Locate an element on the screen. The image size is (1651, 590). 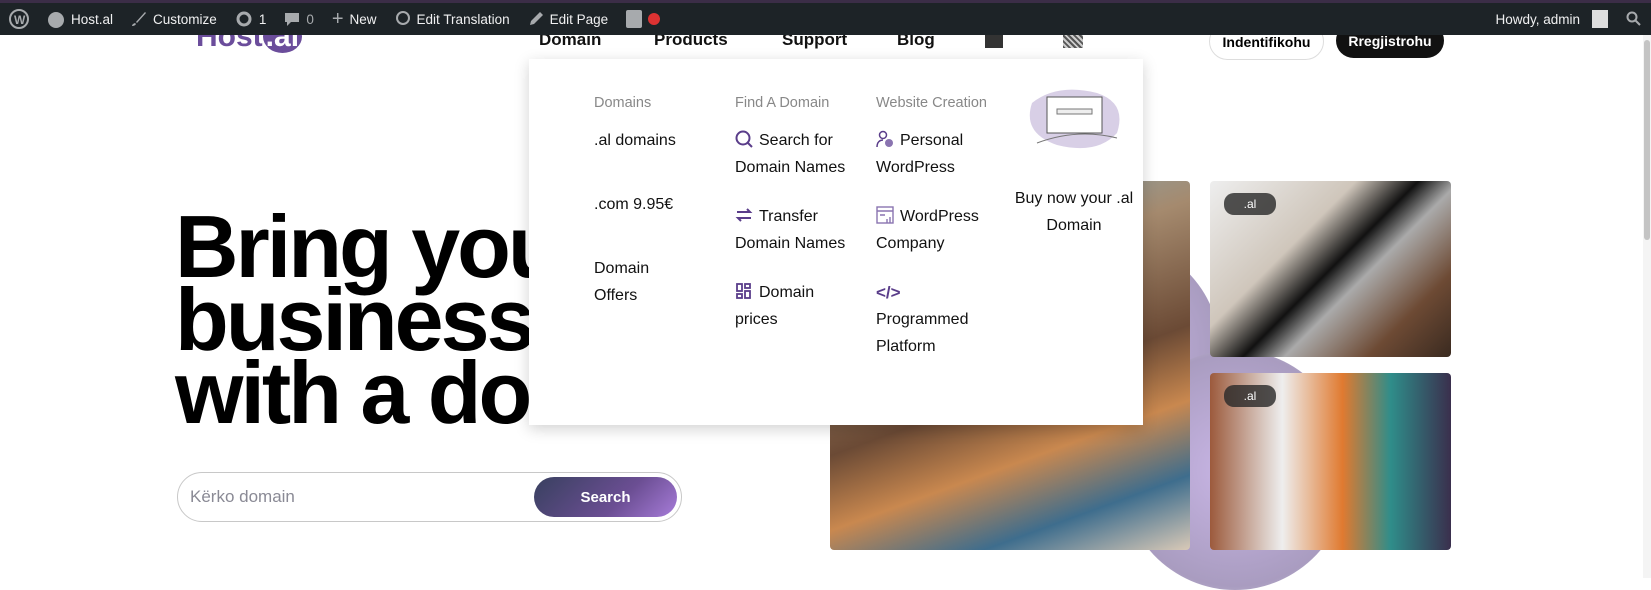
updates-count: 1 is located at coordinates (262, 19).